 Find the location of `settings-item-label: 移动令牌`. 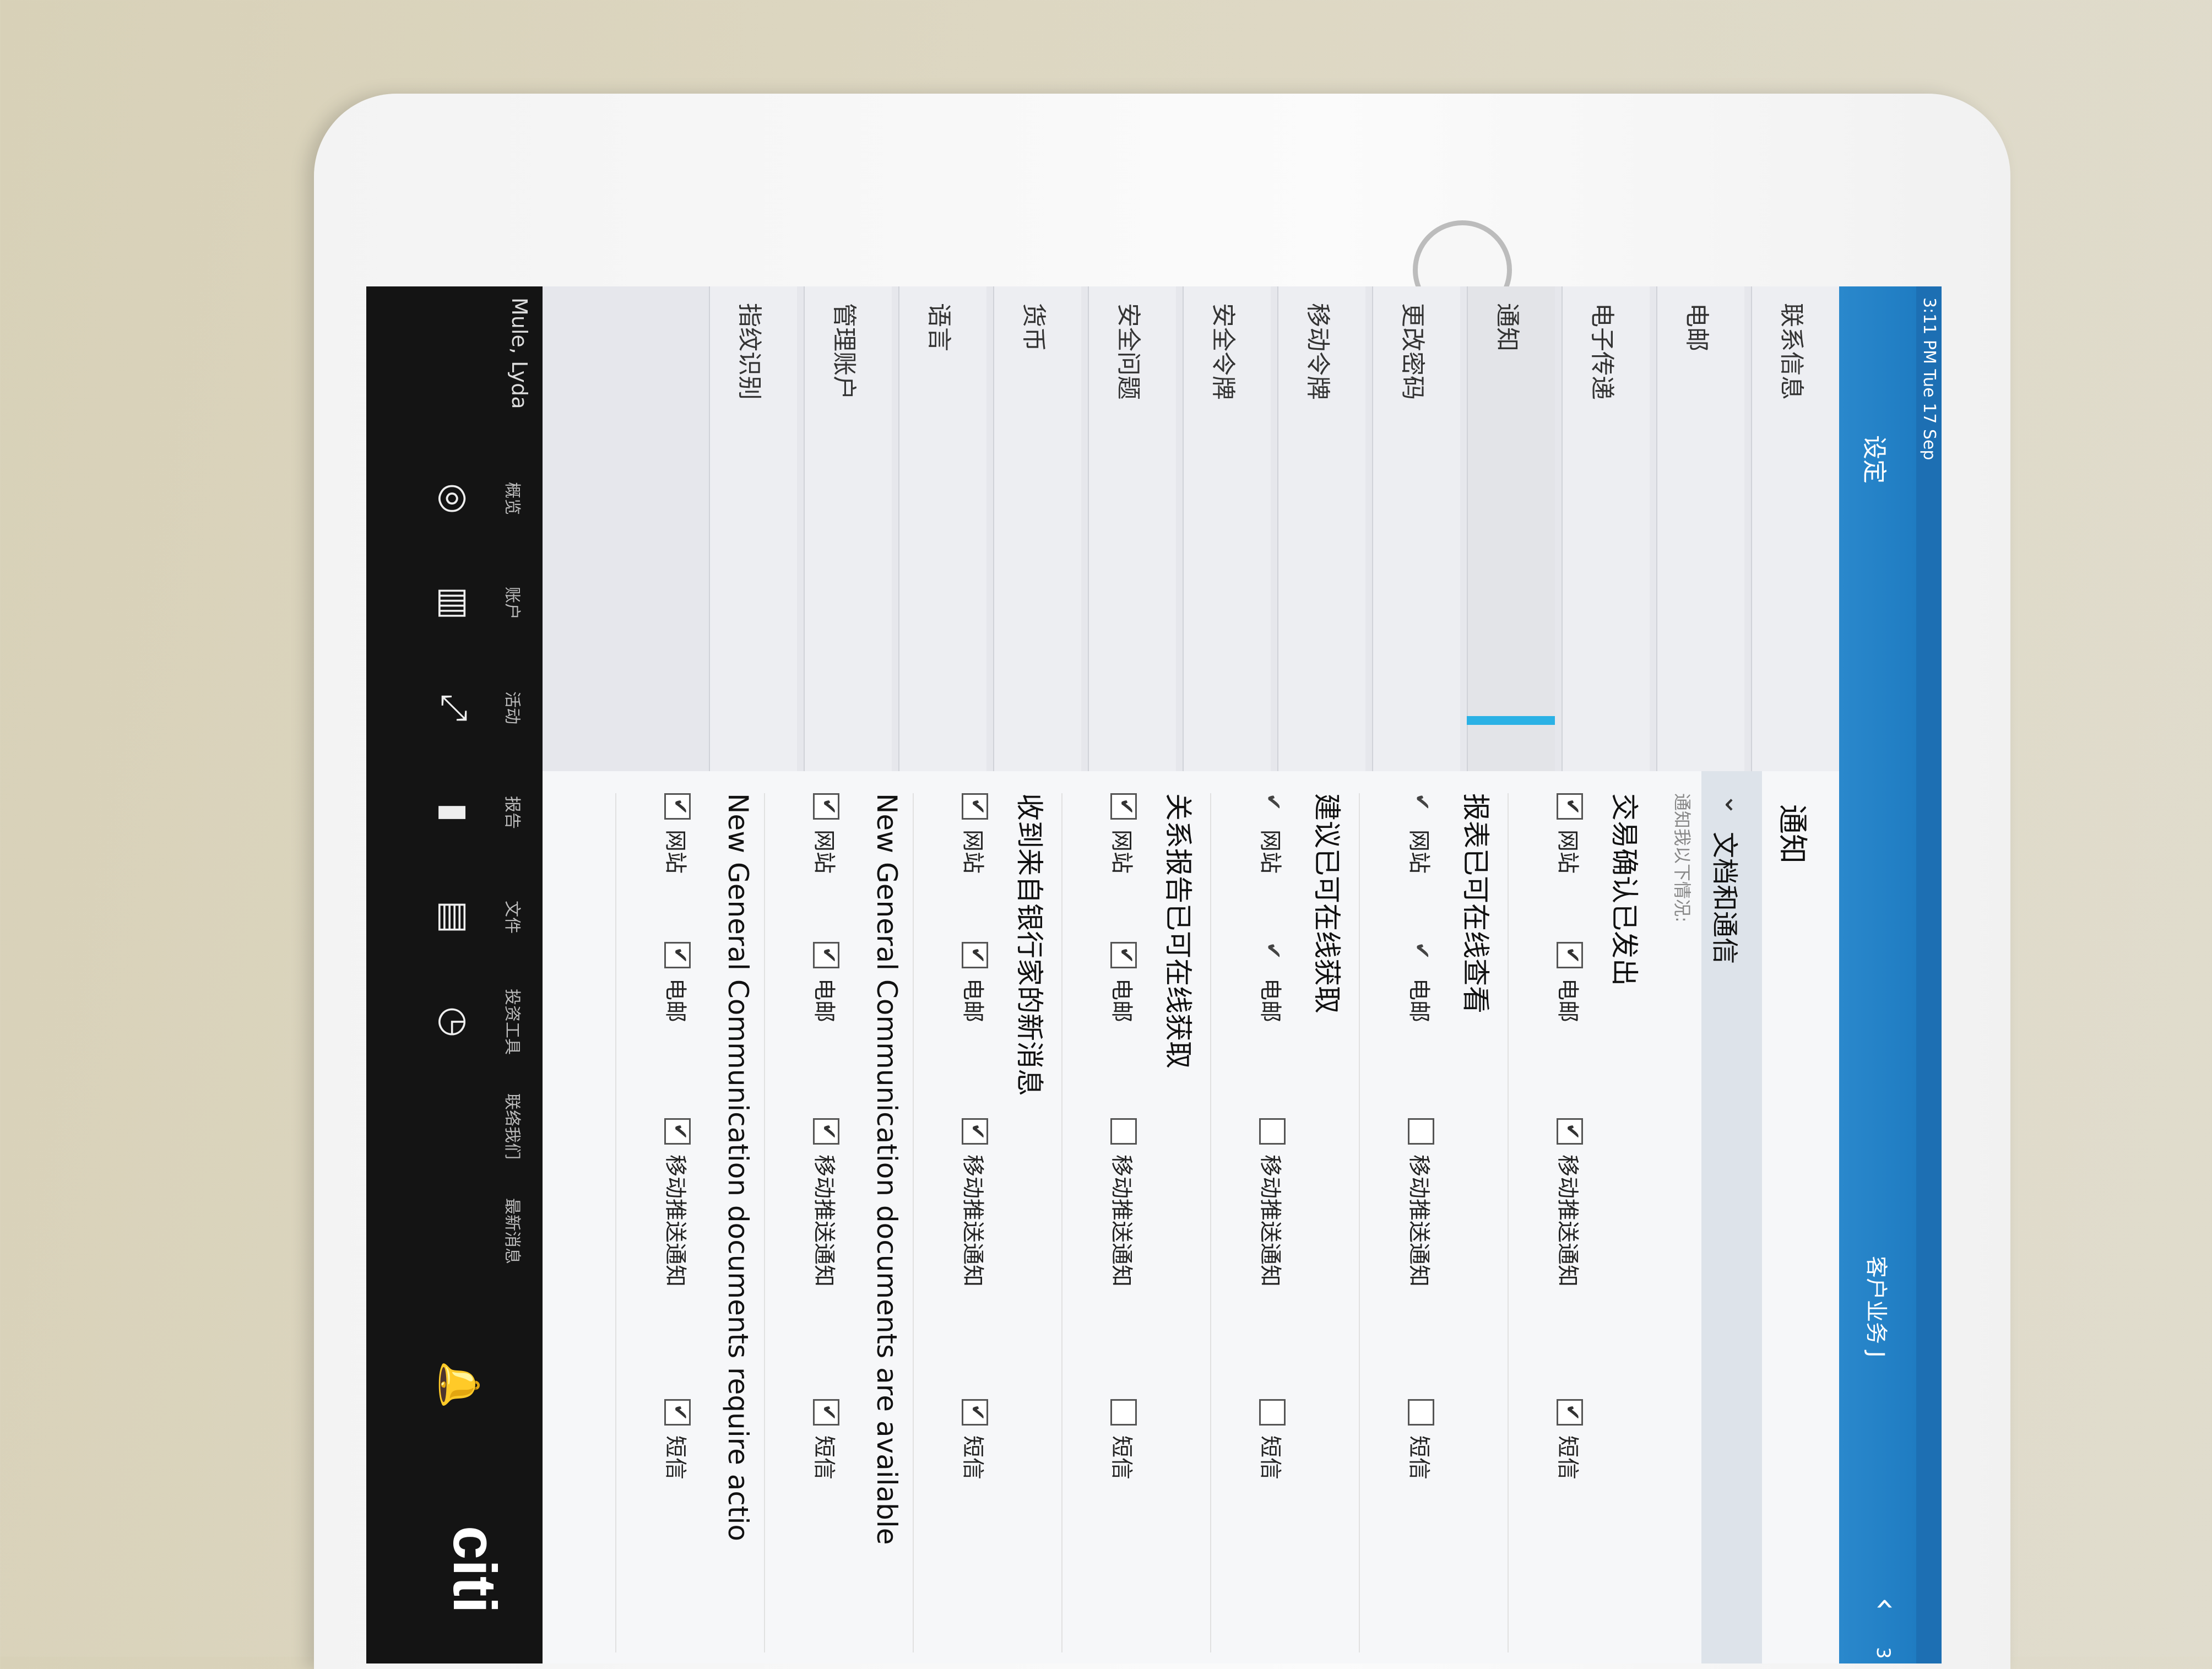

settings-item-label: 移动令牌 is located at coordinates (1318, 351).